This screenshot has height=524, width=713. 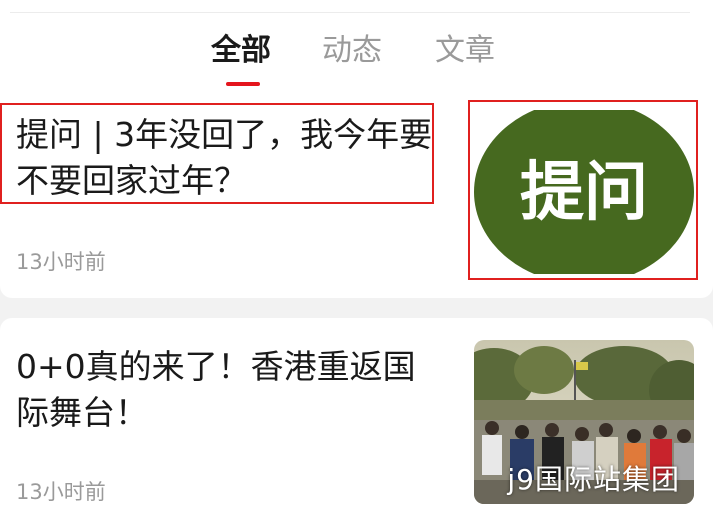 I want to click on watermark: j9国际站集团, so click(x=593, y=479).